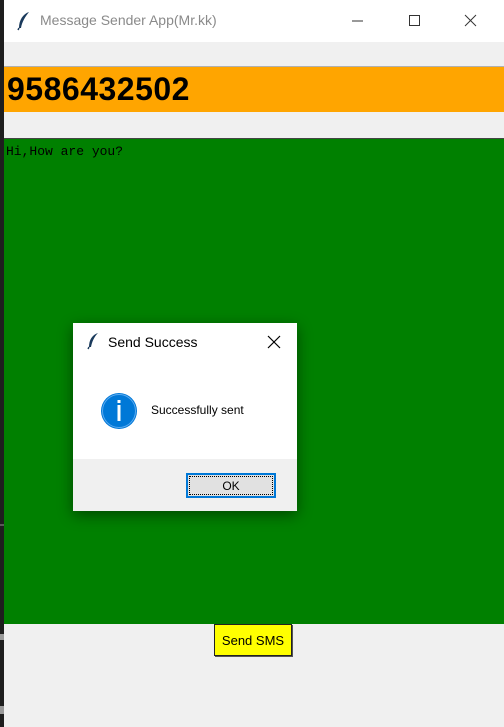  What do you see at coordinates (471, 21) in the screenshot?
I see `close-button` at bounding box center [471, 21].